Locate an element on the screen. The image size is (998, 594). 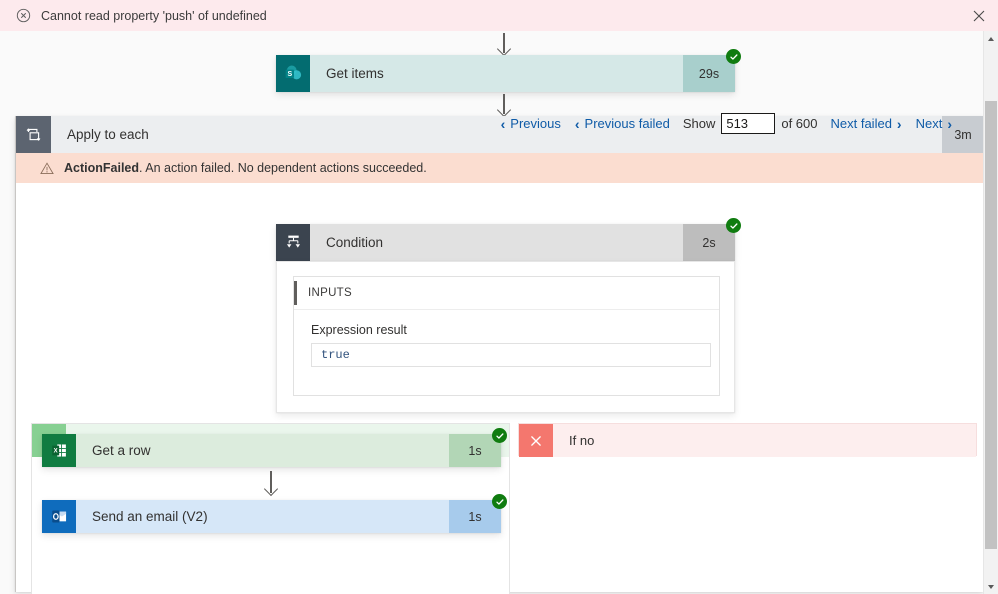
failure-code: ActionFailed is located at coordinates (102, 168).